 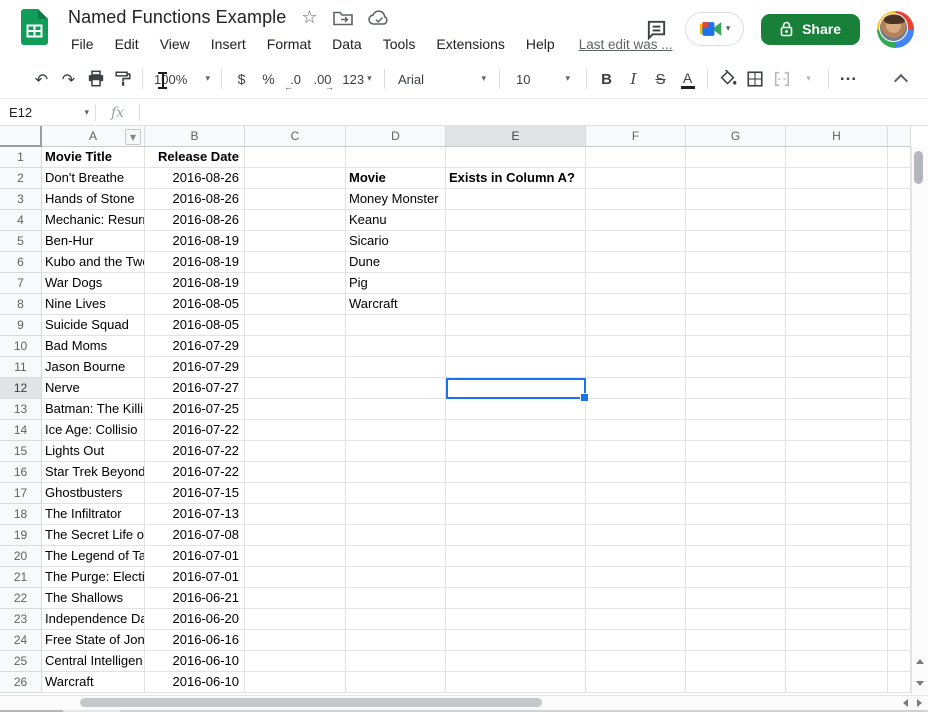 I want to click on percent-format-button: %, so click(x=268, y=79).